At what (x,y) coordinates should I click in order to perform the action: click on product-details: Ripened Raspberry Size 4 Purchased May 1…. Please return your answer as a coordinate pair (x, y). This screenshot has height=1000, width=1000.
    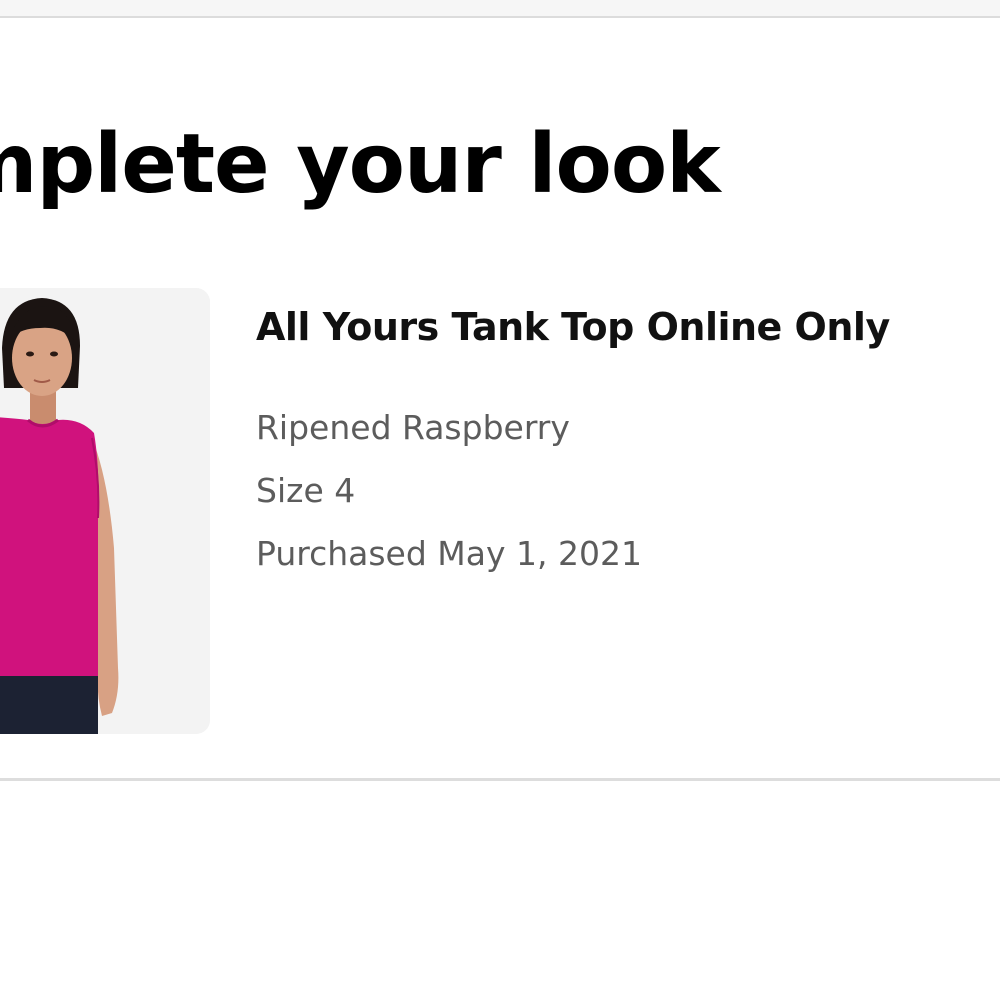
    Looking at the image, I should click on (626, 490).